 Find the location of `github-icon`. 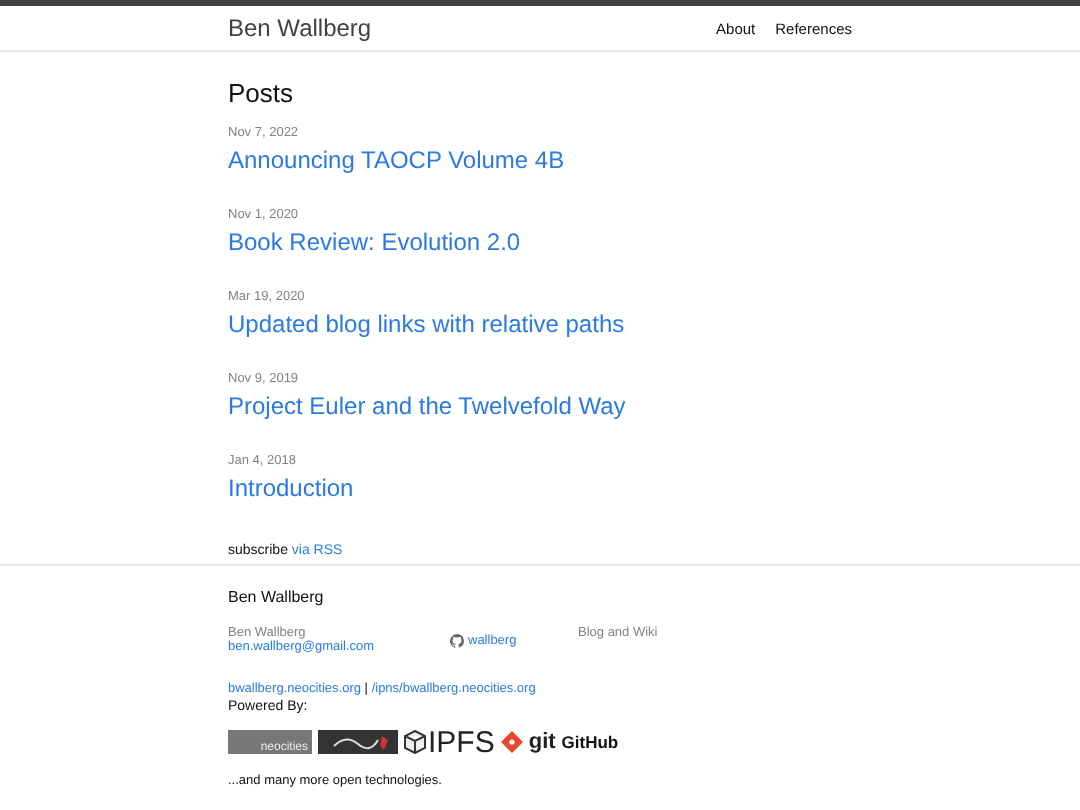

github-icon is located at coordinates (457, 640).